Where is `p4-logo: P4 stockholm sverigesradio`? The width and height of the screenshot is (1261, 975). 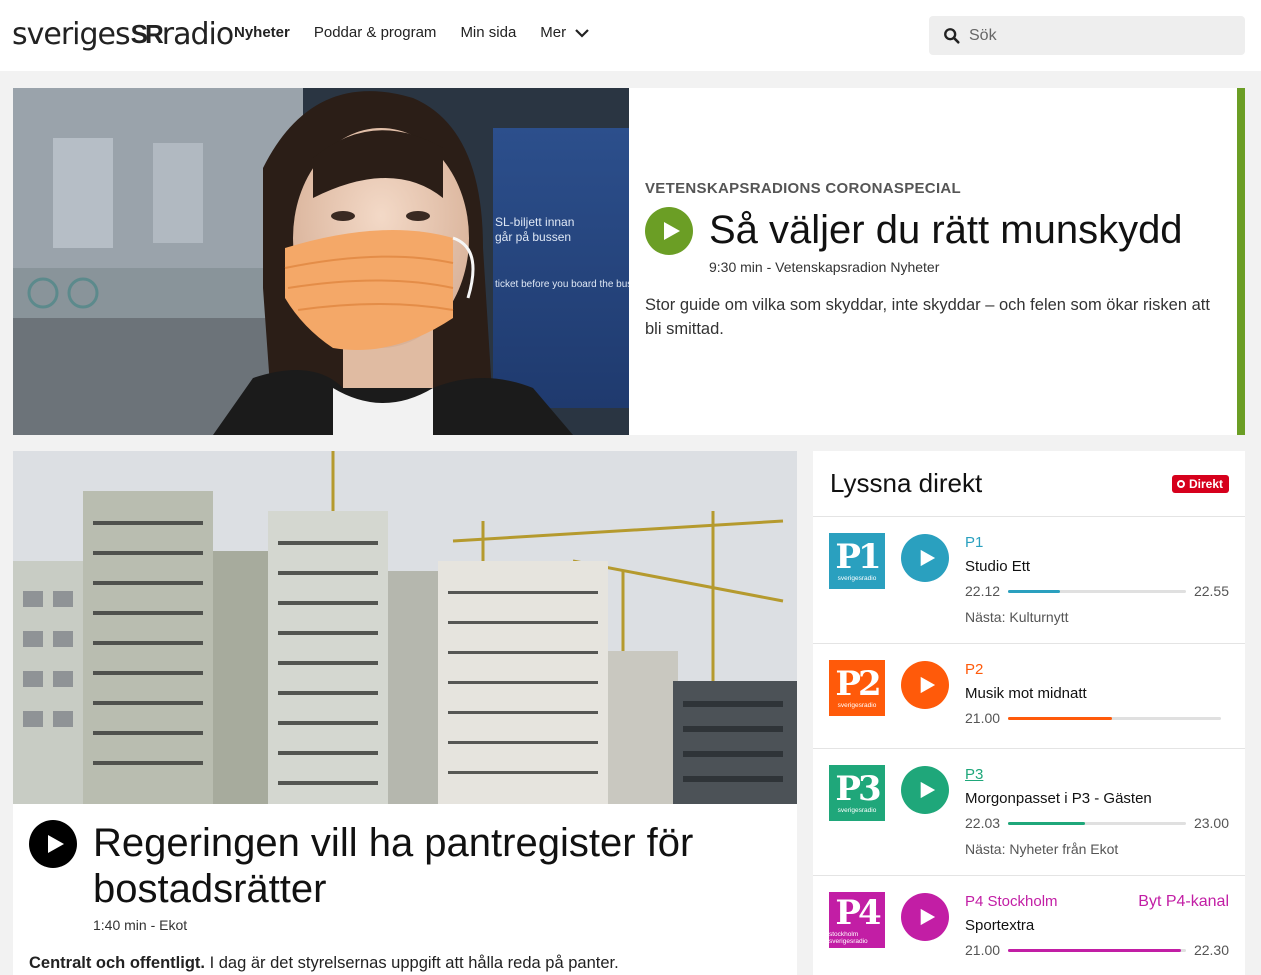
p4-logo: P4 stockholm sverigesradio is located at coordinates (857, 920).